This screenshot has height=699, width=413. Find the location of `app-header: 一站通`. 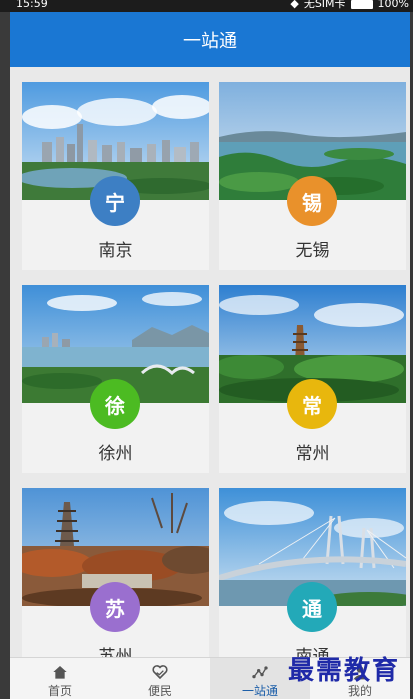

app-header: 一站通 is located at coordinates (210, 39).